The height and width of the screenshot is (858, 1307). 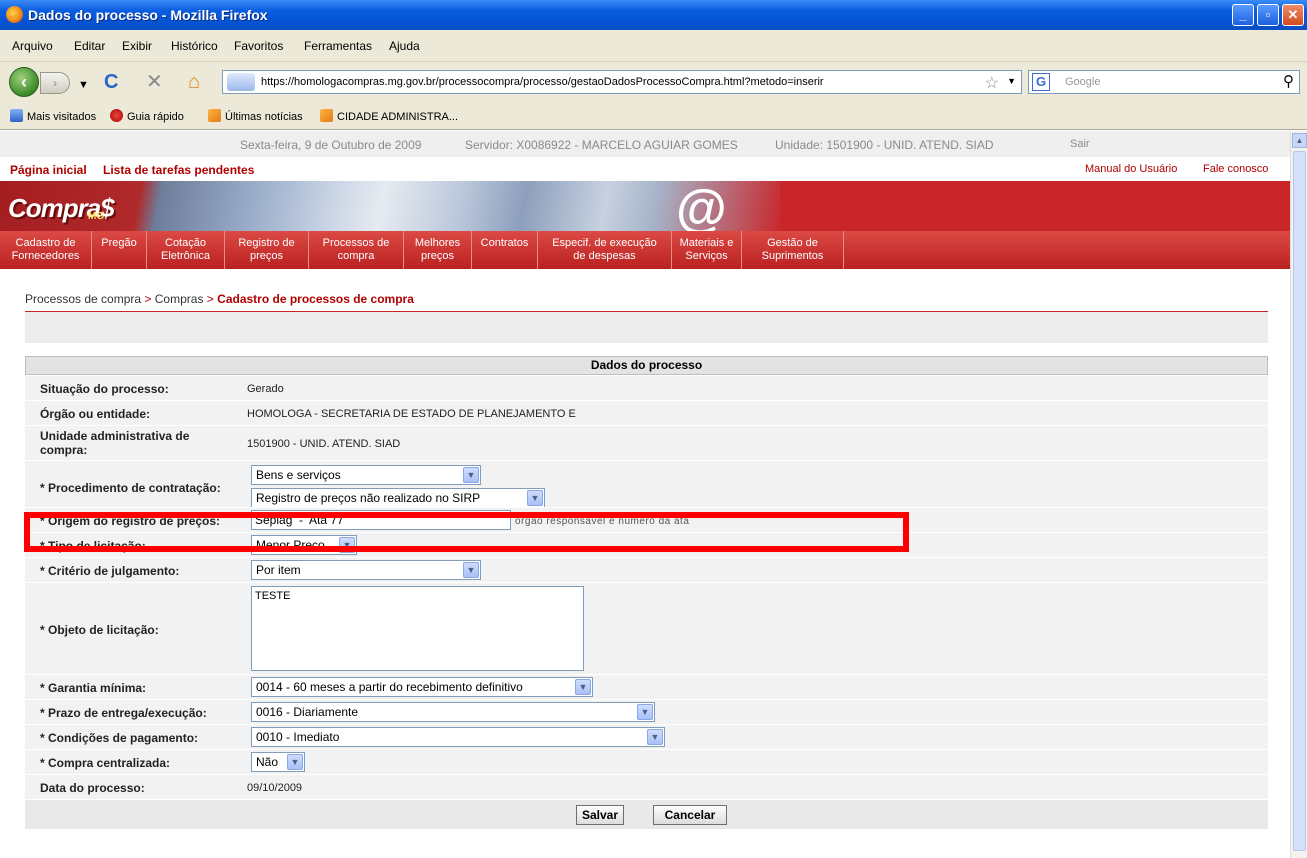 What do you see at coordinates (178, 170) in the screenshot?
I see `pending-tasks-link: Lista de tarefas pendentes` at bounding box center [178, 170].